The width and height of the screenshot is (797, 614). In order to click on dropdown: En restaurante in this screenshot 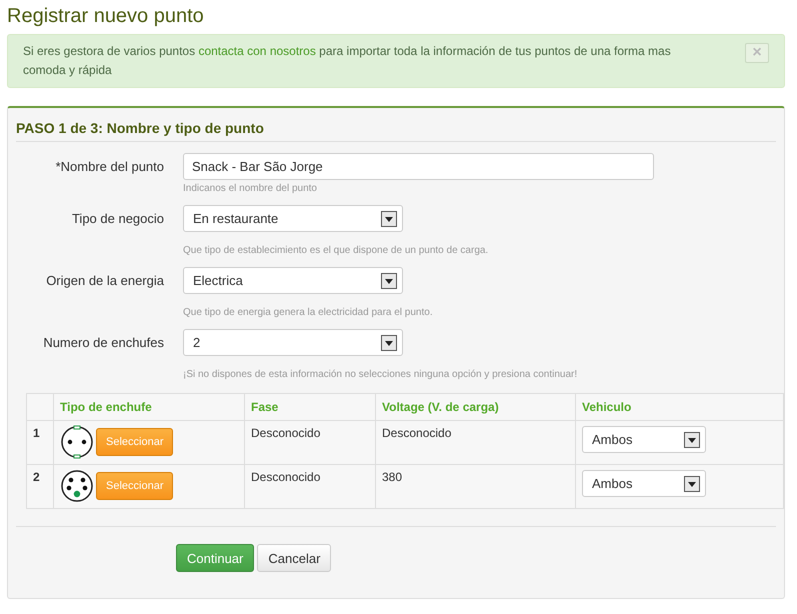, I will do `click(293, 218)`.